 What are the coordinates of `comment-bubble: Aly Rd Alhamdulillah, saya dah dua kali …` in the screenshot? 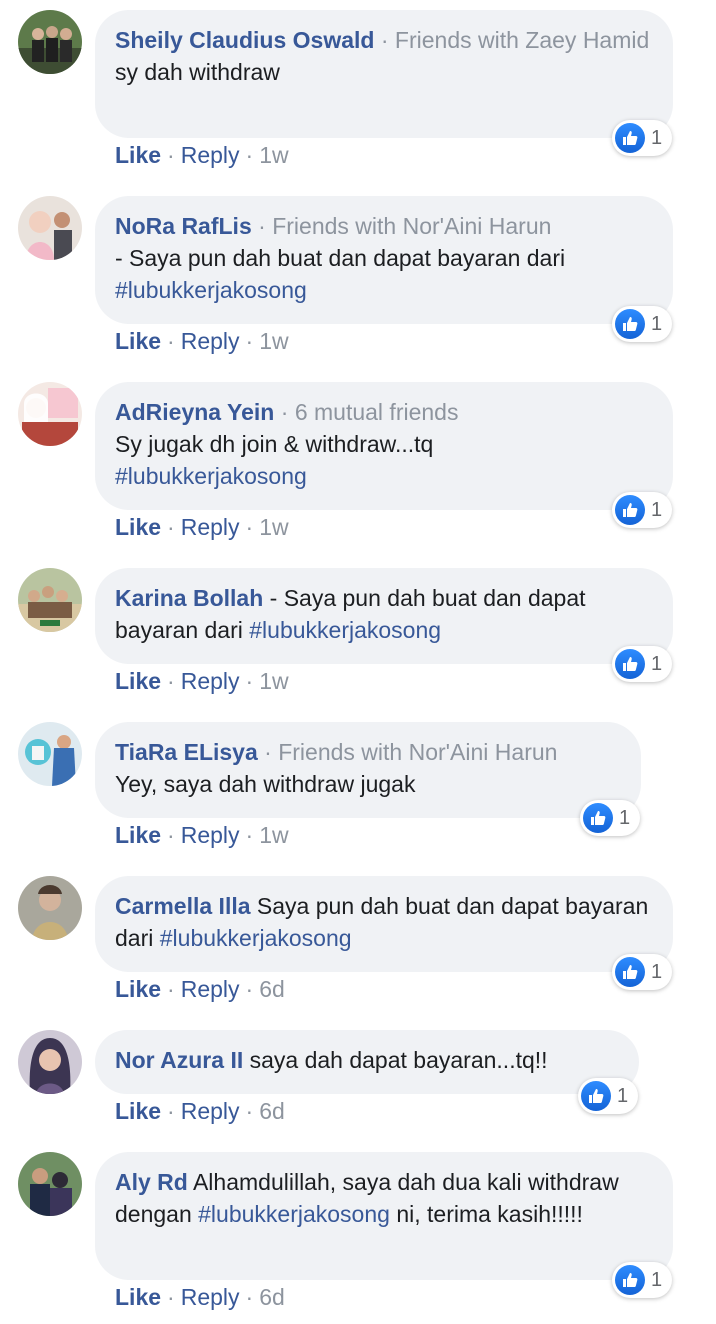 It's located at (384, 1216).